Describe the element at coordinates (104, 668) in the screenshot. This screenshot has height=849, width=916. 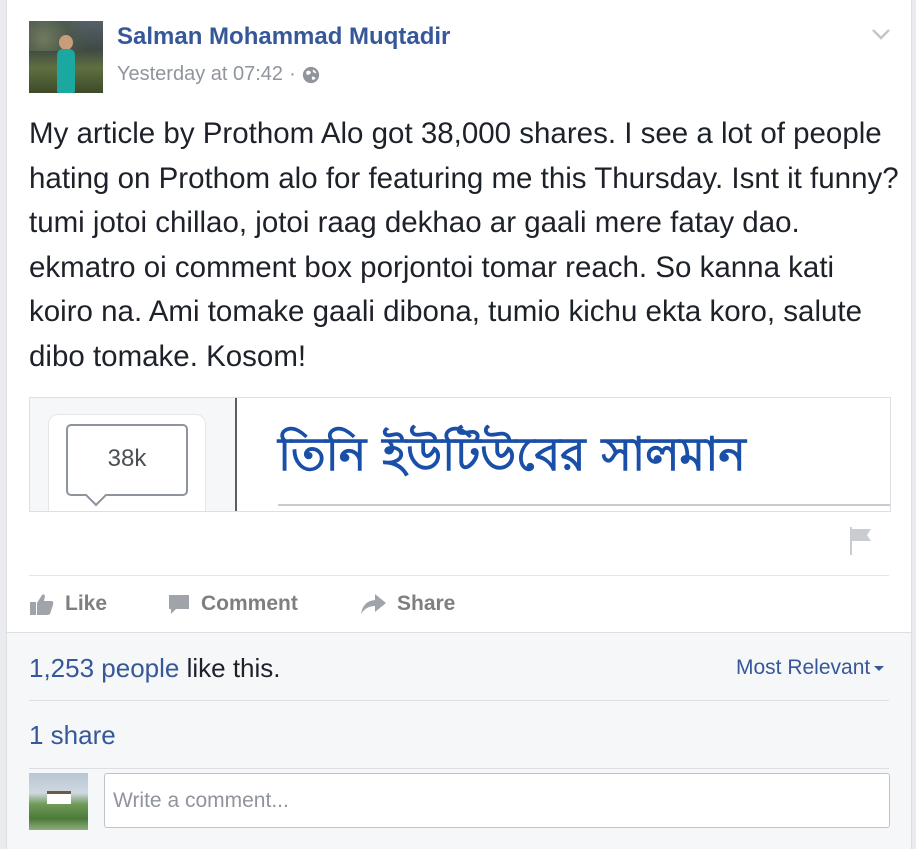
I see `likes-count-link: 1,253 people` at that location.